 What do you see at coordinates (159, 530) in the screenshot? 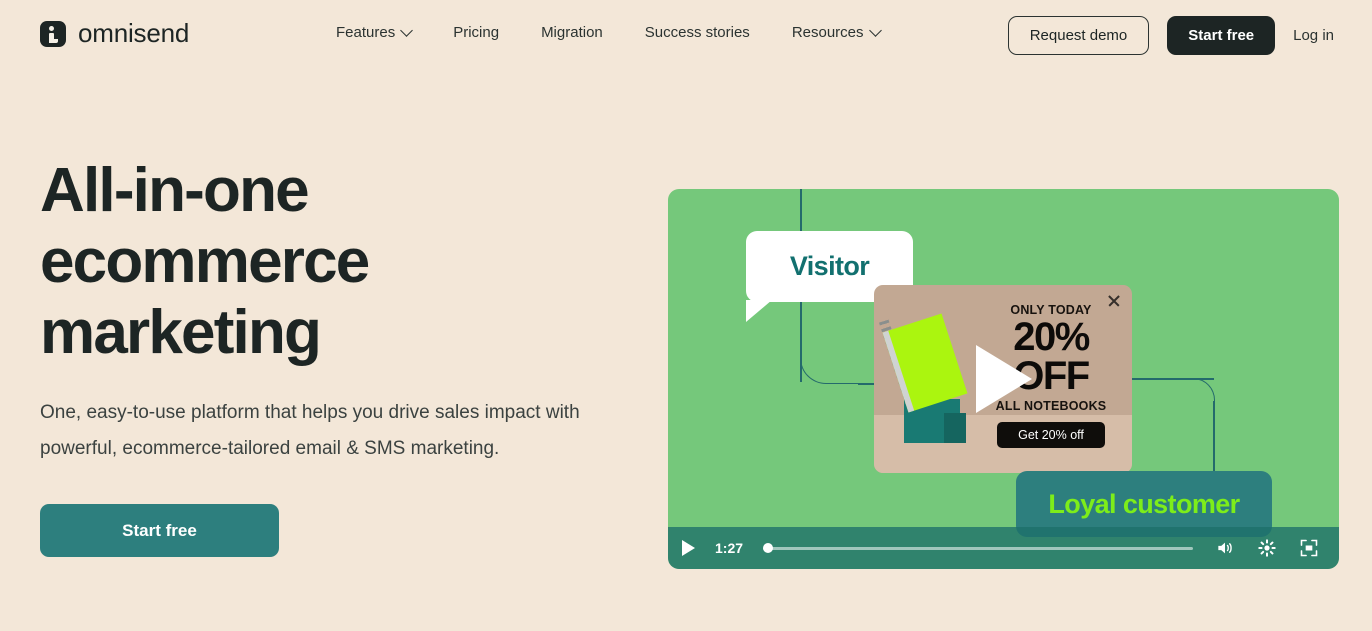
I see `start-free-button-hero: Start free` at bounding box center [159, 530].